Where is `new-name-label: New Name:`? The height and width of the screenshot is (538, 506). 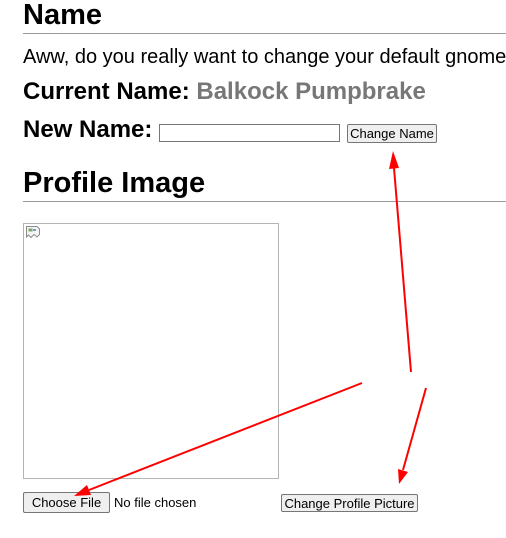 new-name-label: New Name: is located at coordinates (88, 129).